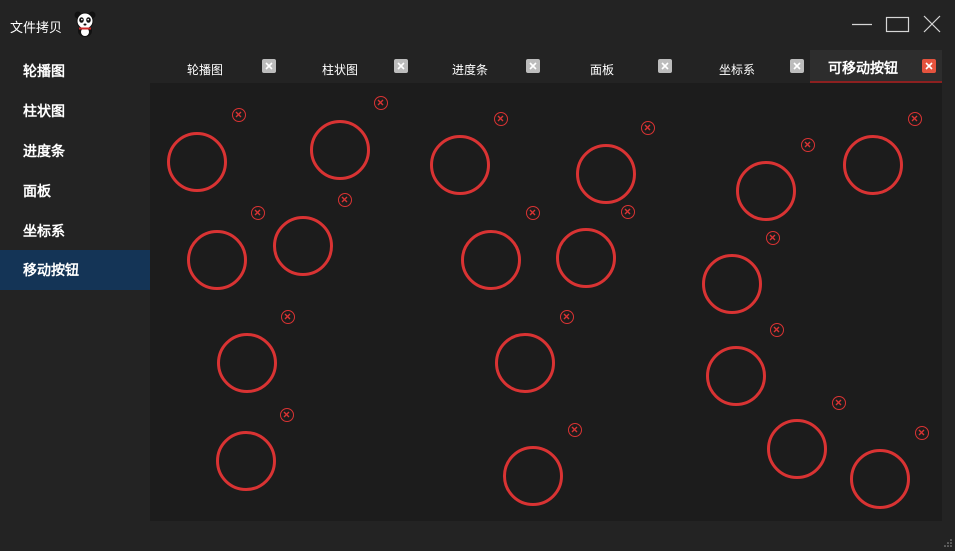 This screenshot has height=551, width=955. I want to click on tab-panel: 面板, so click(613, 66).